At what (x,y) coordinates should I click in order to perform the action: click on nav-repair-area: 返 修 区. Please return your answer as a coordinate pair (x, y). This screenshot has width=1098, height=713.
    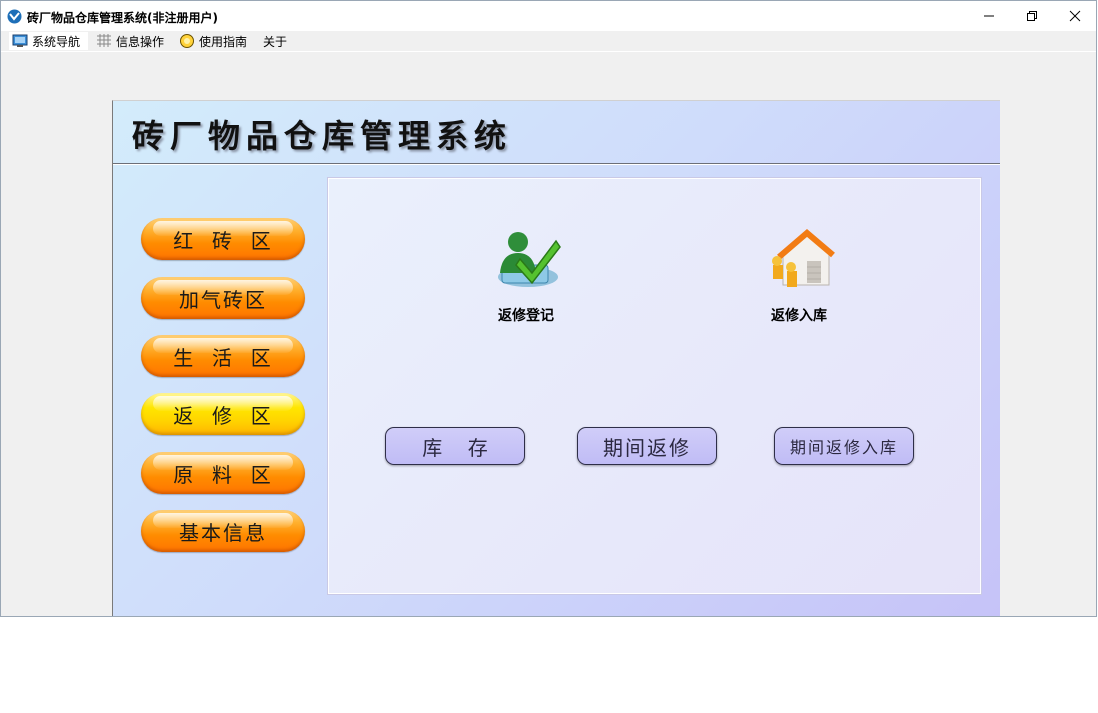
    Looking at the image, I should click on (223, 414).